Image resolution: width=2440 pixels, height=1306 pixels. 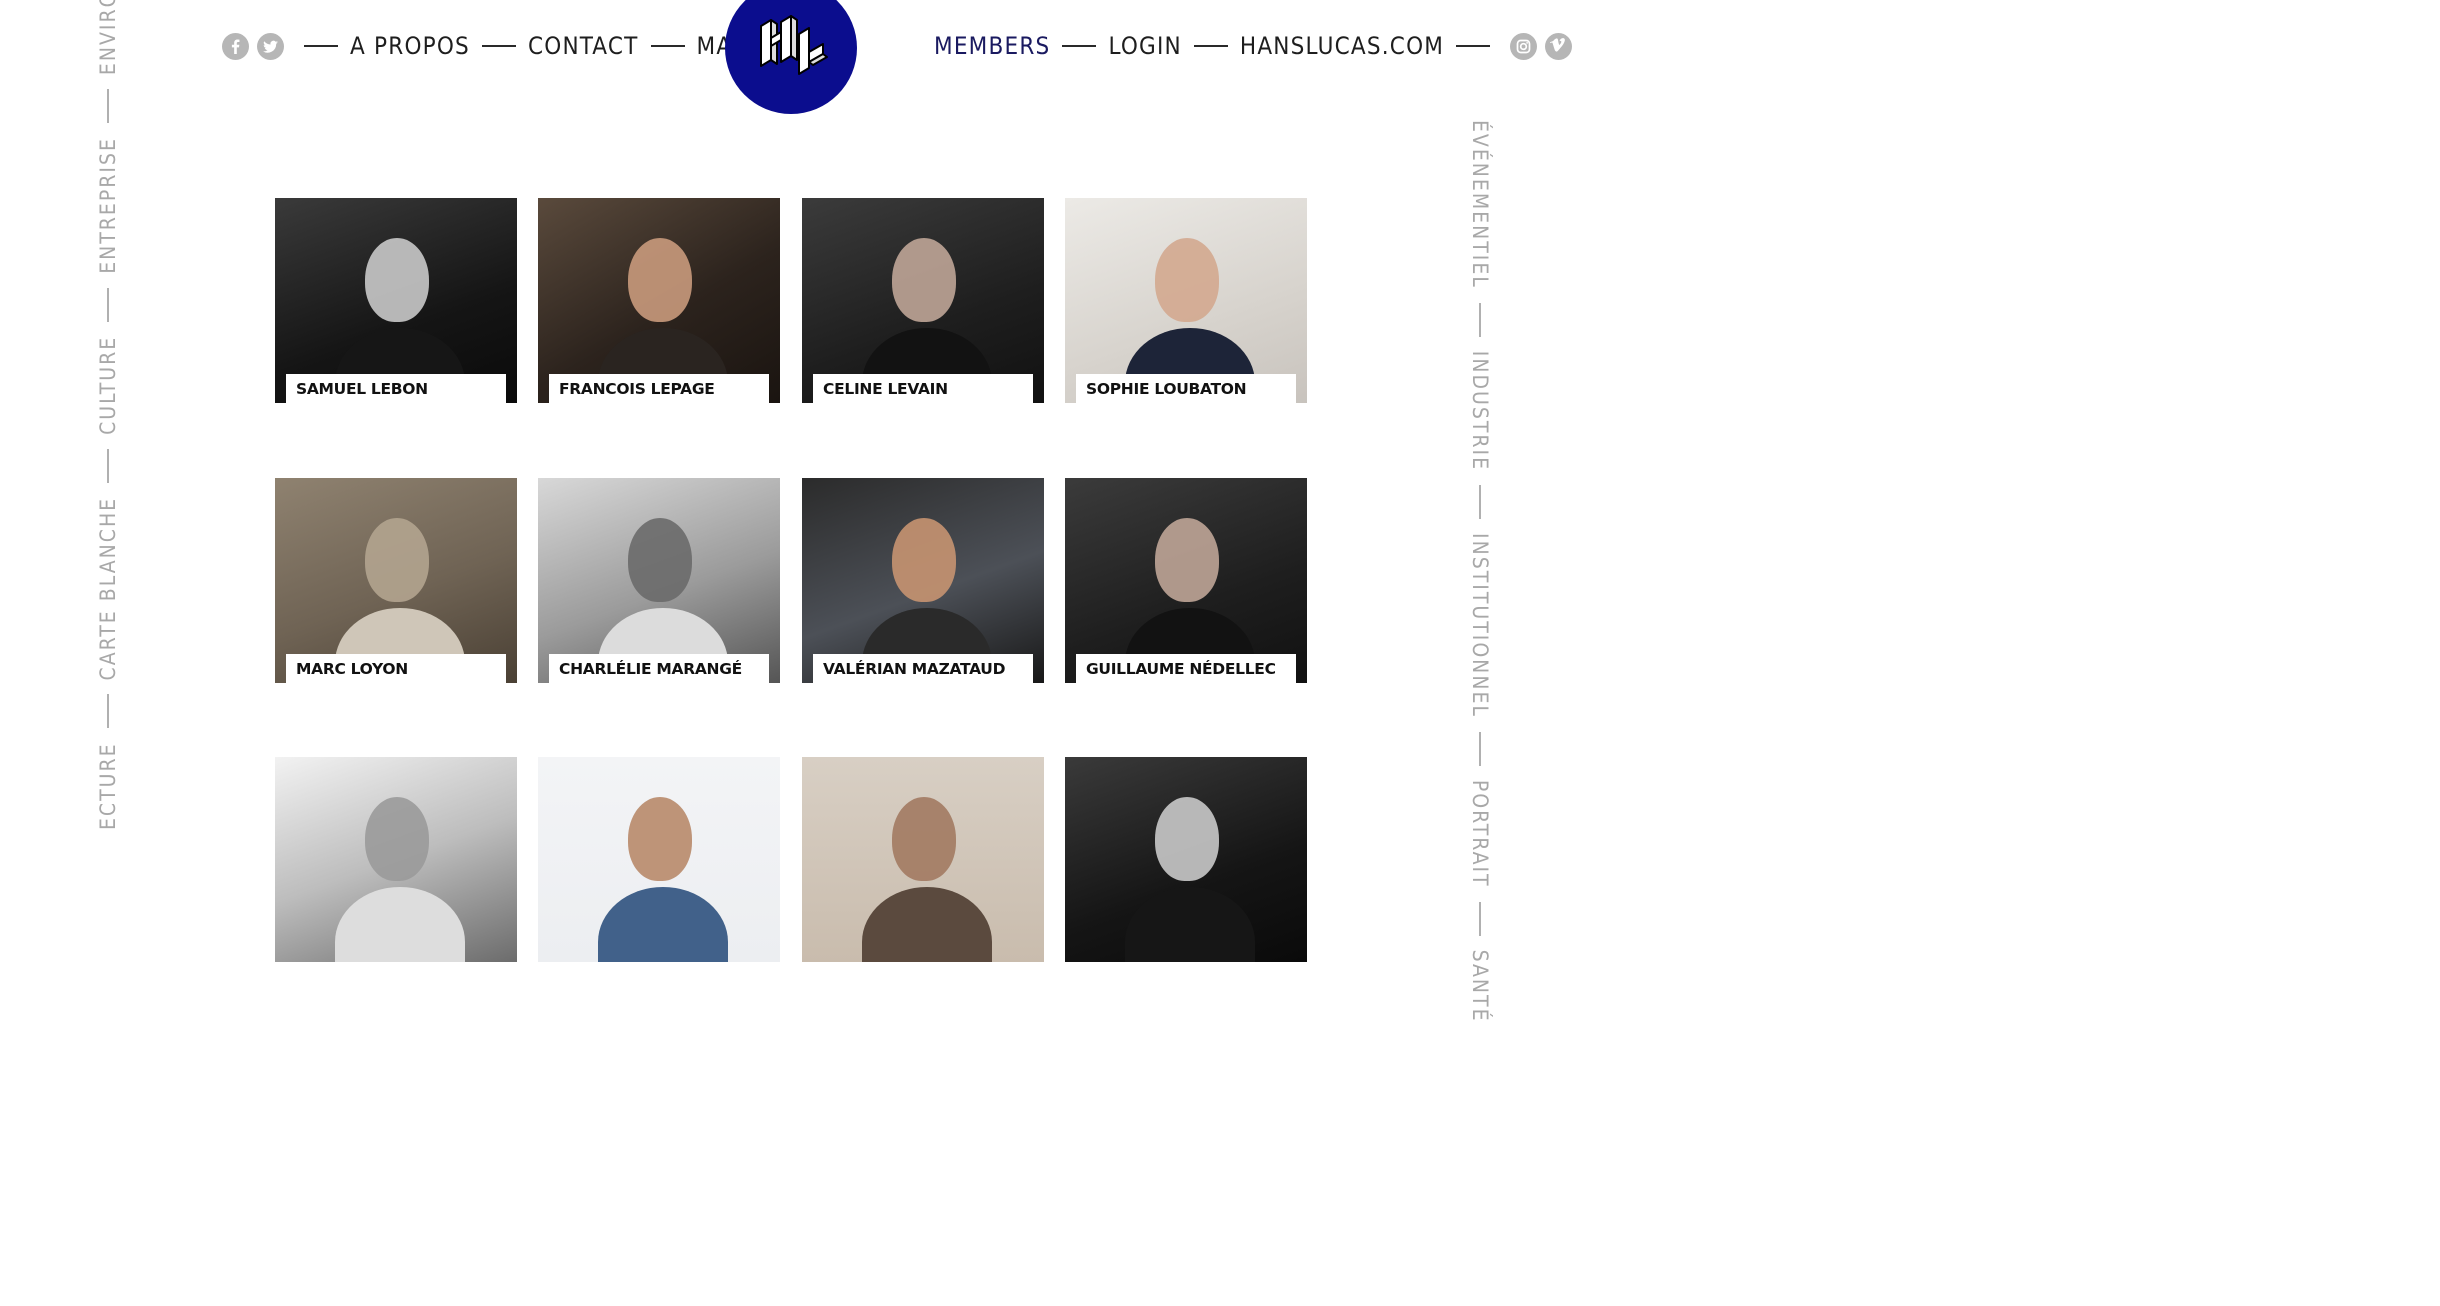 I want to click on member-name: MARC LOYON, so click(x=396, y=668).